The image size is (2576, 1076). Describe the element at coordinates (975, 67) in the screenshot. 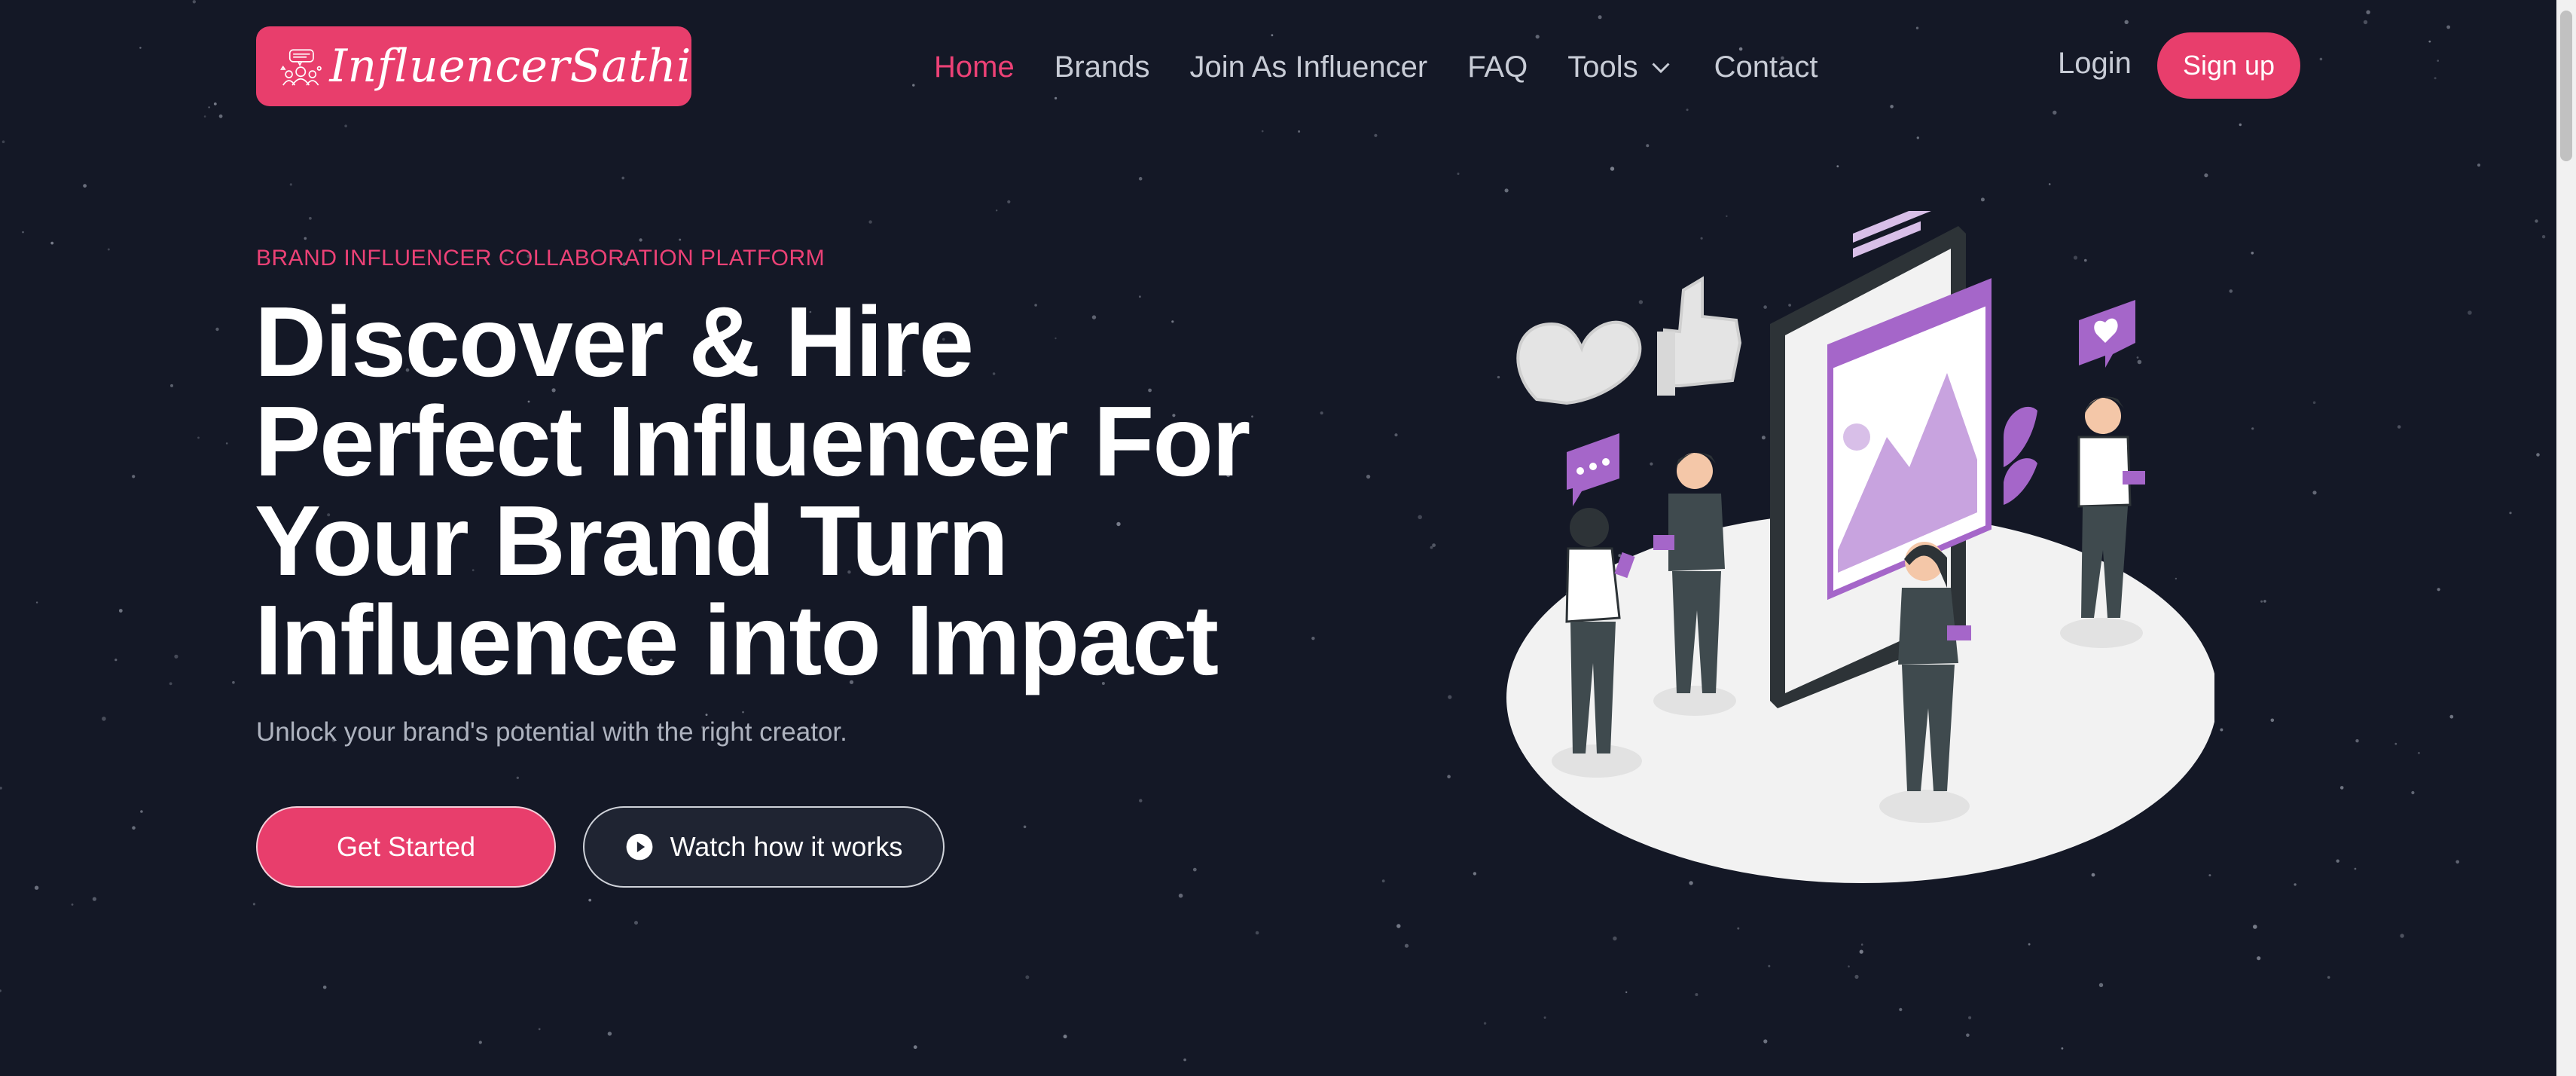

I see `nav-item-home: Home` at that location.